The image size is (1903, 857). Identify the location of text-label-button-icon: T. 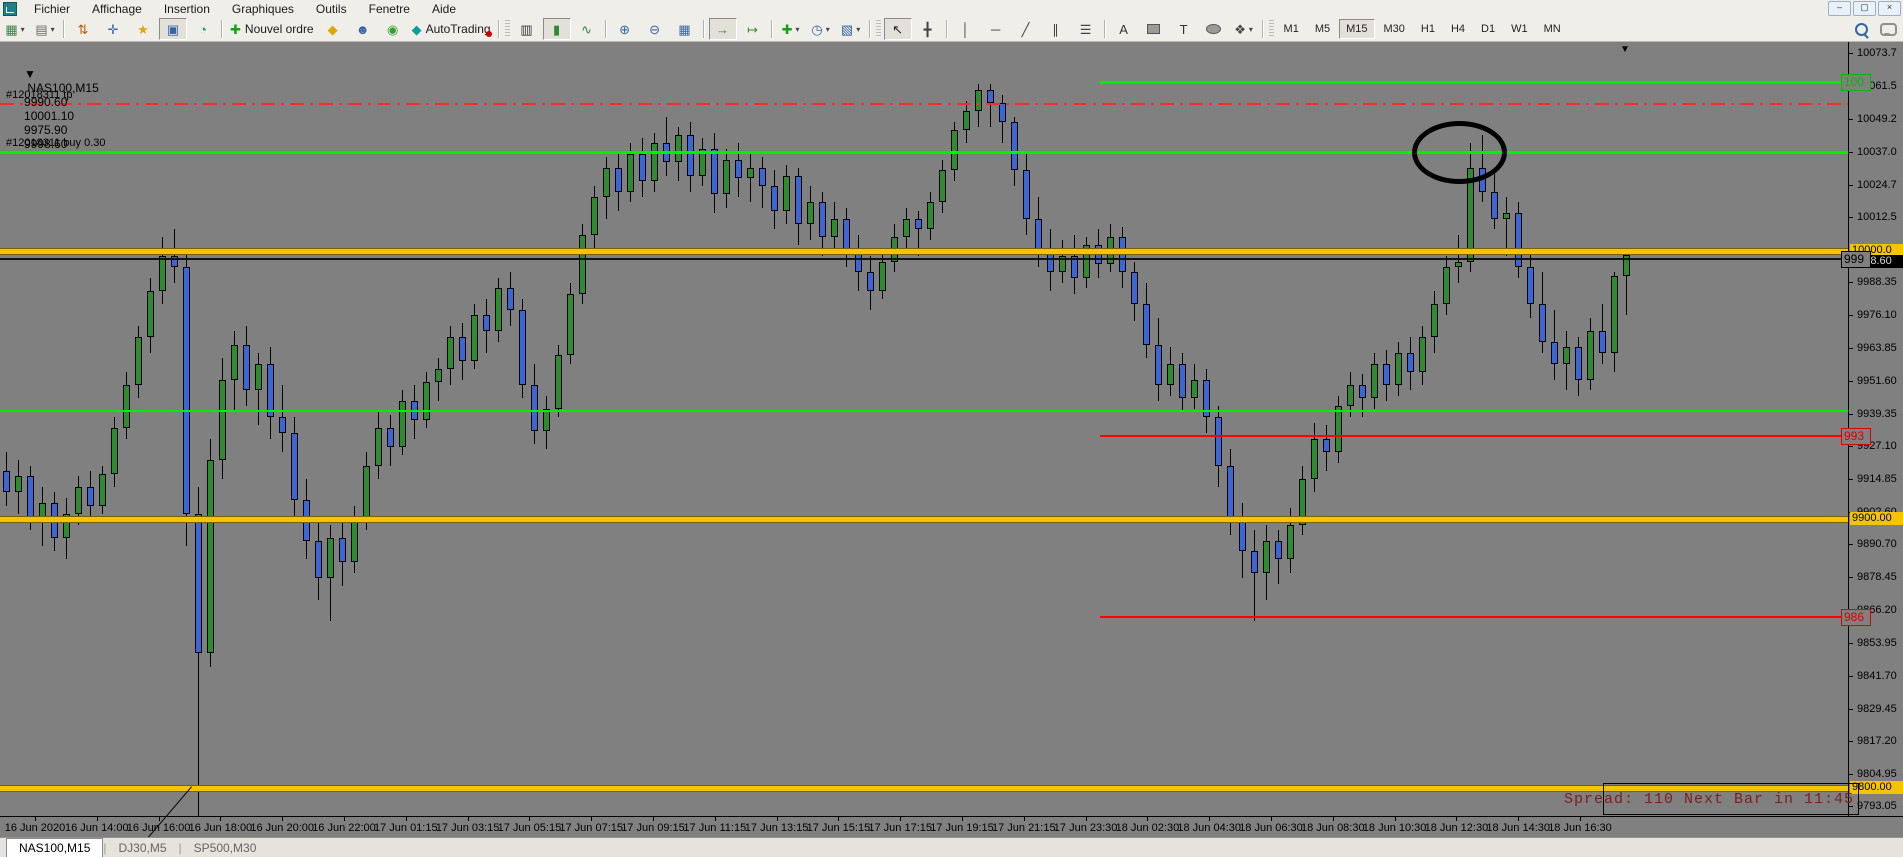
(1183, 29).